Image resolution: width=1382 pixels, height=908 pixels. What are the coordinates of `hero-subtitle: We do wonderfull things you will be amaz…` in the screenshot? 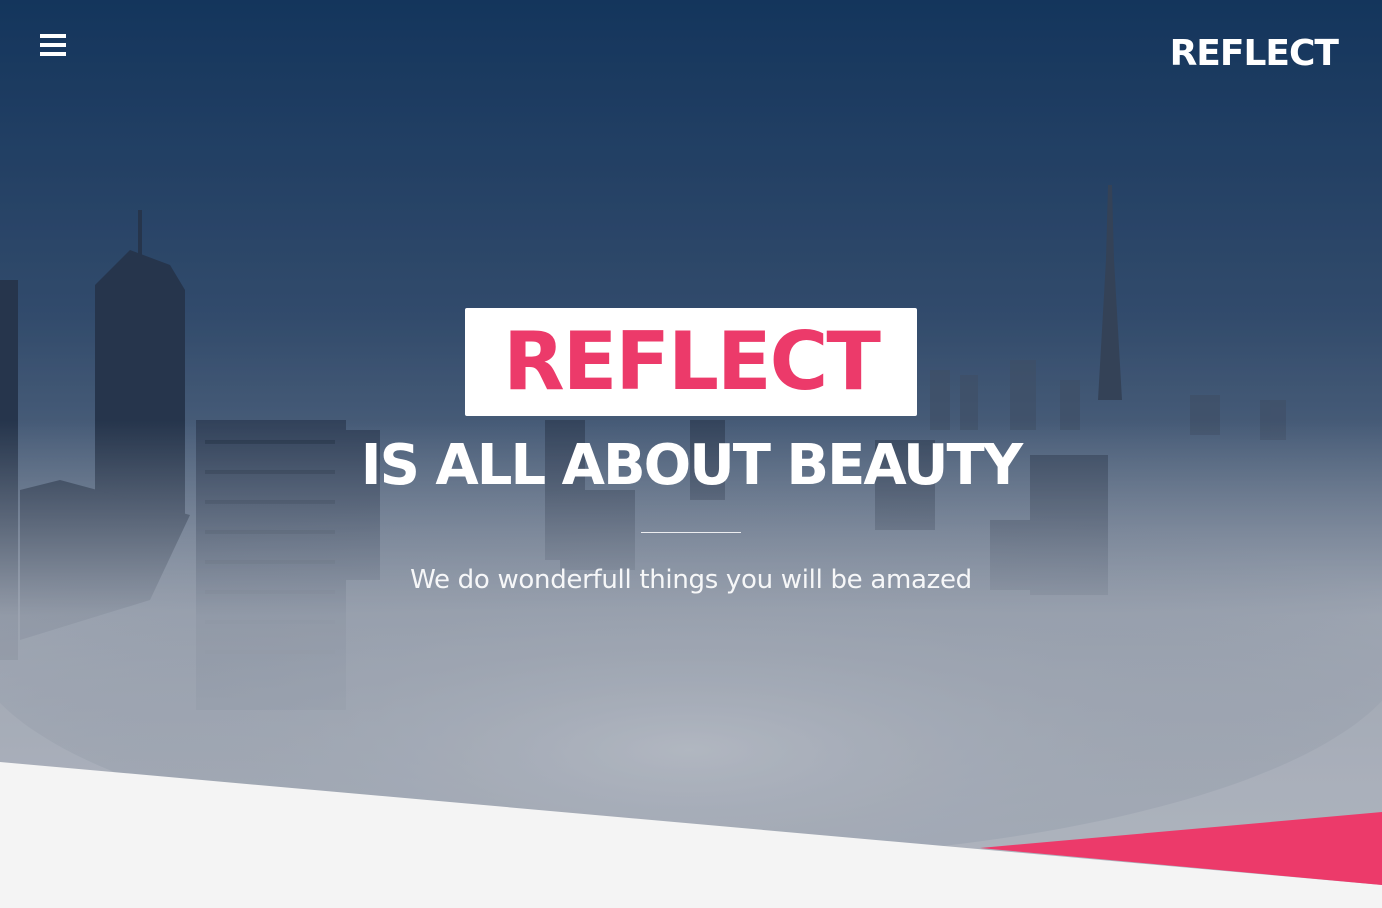 It's located at (691, 580).